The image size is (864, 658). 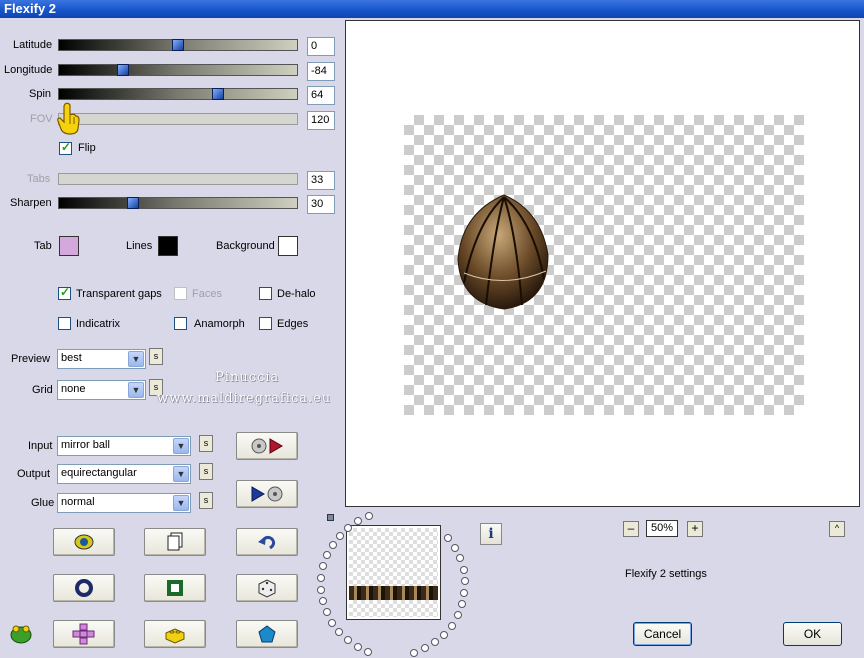 What do you see at coordinates (288, 246) in the screenshot?
I see `background-color-swatch` at bounding box center [288, 246].